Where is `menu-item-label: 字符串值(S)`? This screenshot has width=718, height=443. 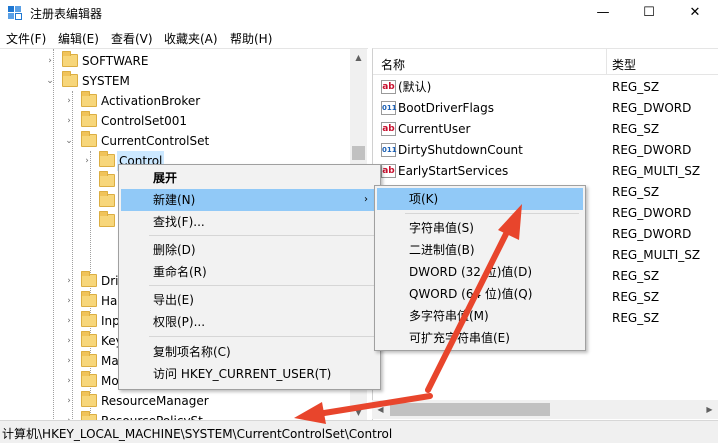 menu-item-label: 字符串值(S) is located at coordinates (441, 228).